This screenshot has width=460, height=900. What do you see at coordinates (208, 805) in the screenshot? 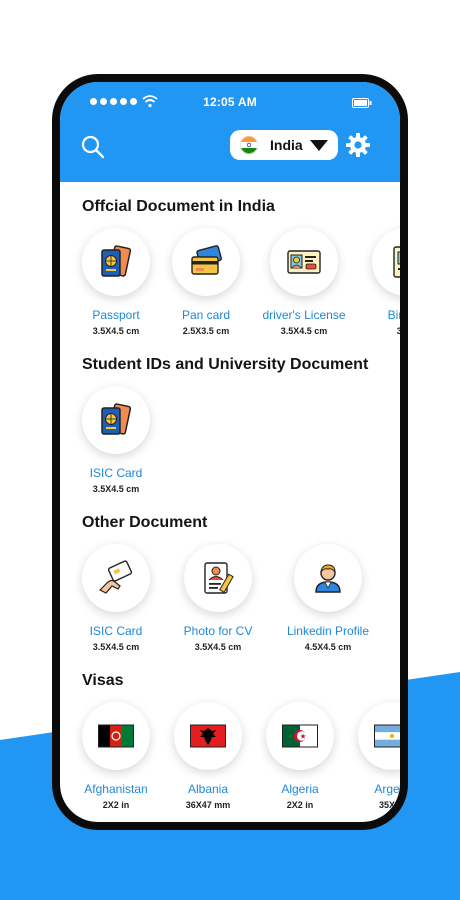
I see `visa-size: 36X47 mm` at bounding box center [208, 805].